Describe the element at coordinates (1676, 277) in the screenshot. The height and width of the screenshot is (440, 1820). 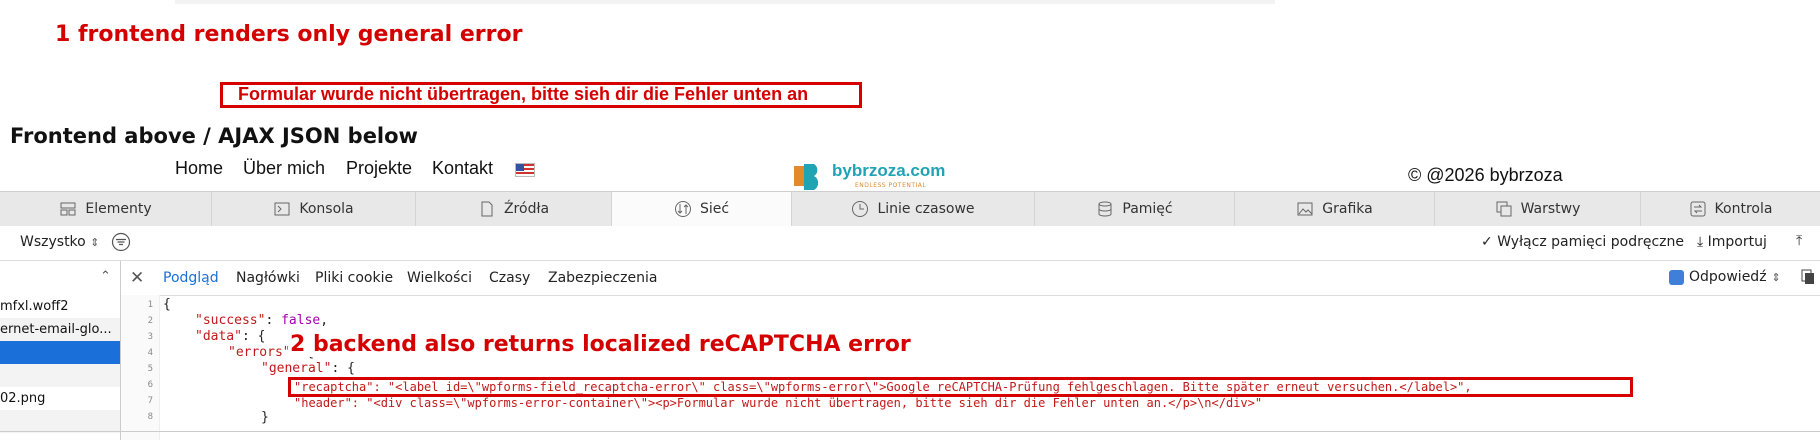
I see `response-icon` at that location.